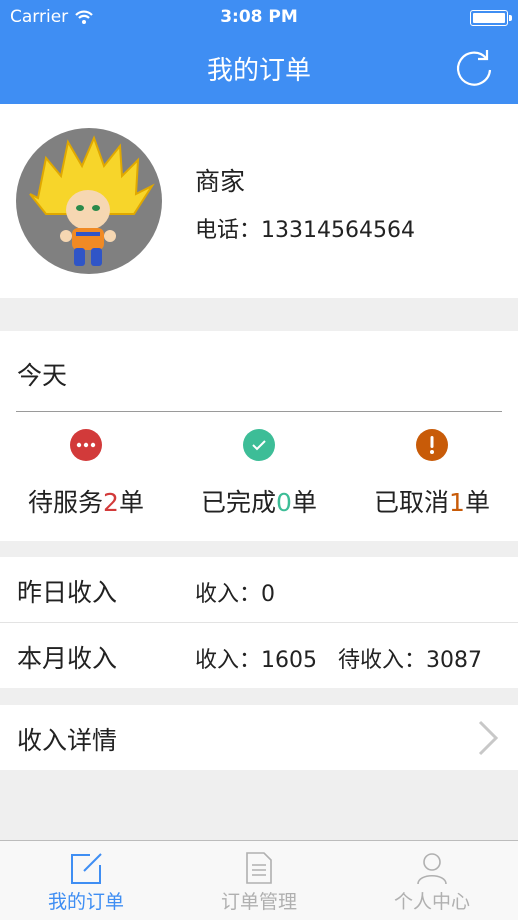 The height and width of the screenshot is (920, 518). Describe the element at coordinates (432, 474) in the screenshot. I see `stat-cancelled: 已取消1单` at that location.